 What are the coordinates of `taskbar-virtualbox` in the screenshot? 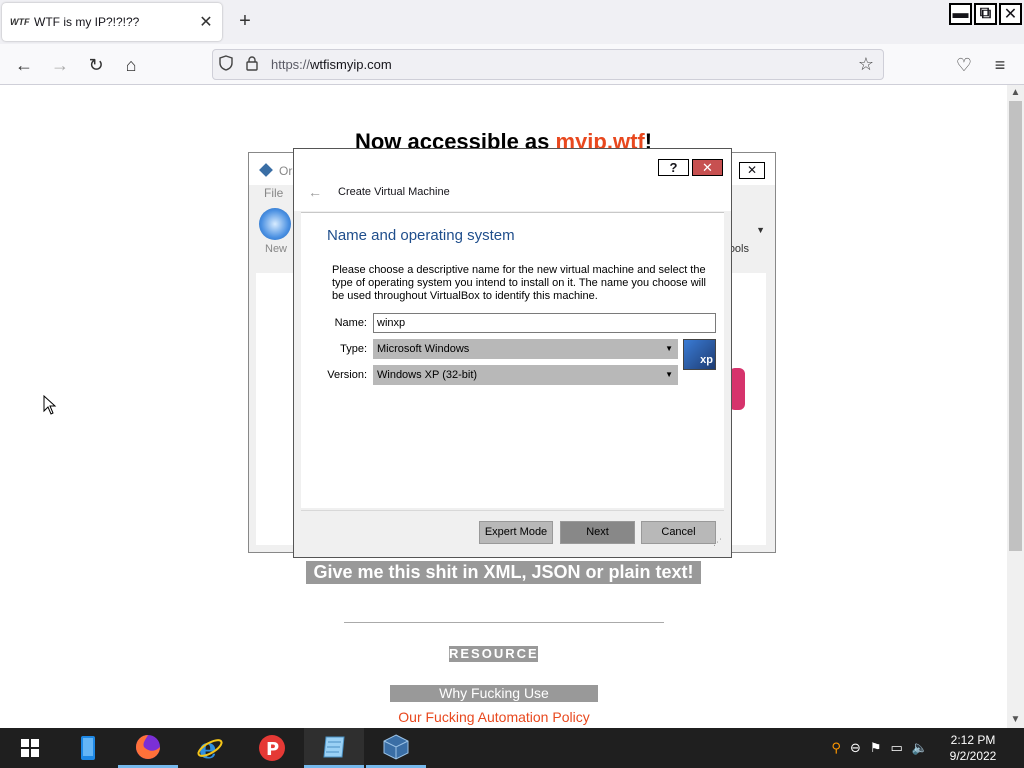 It's located at (396, 748).